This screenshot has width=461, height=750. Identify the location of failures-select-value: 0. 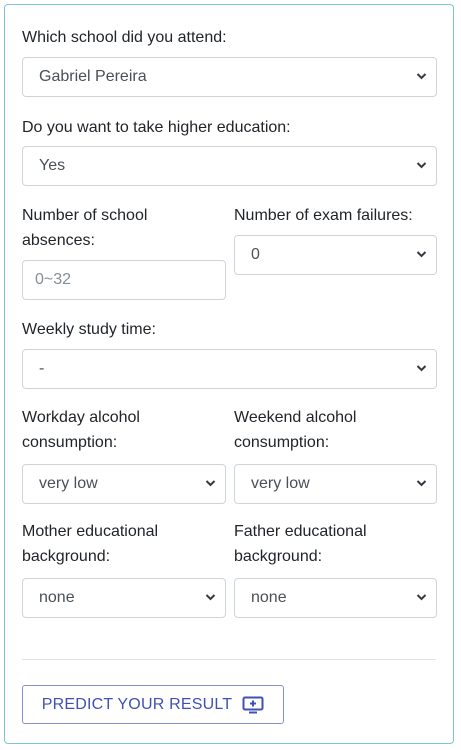
(255, 254).